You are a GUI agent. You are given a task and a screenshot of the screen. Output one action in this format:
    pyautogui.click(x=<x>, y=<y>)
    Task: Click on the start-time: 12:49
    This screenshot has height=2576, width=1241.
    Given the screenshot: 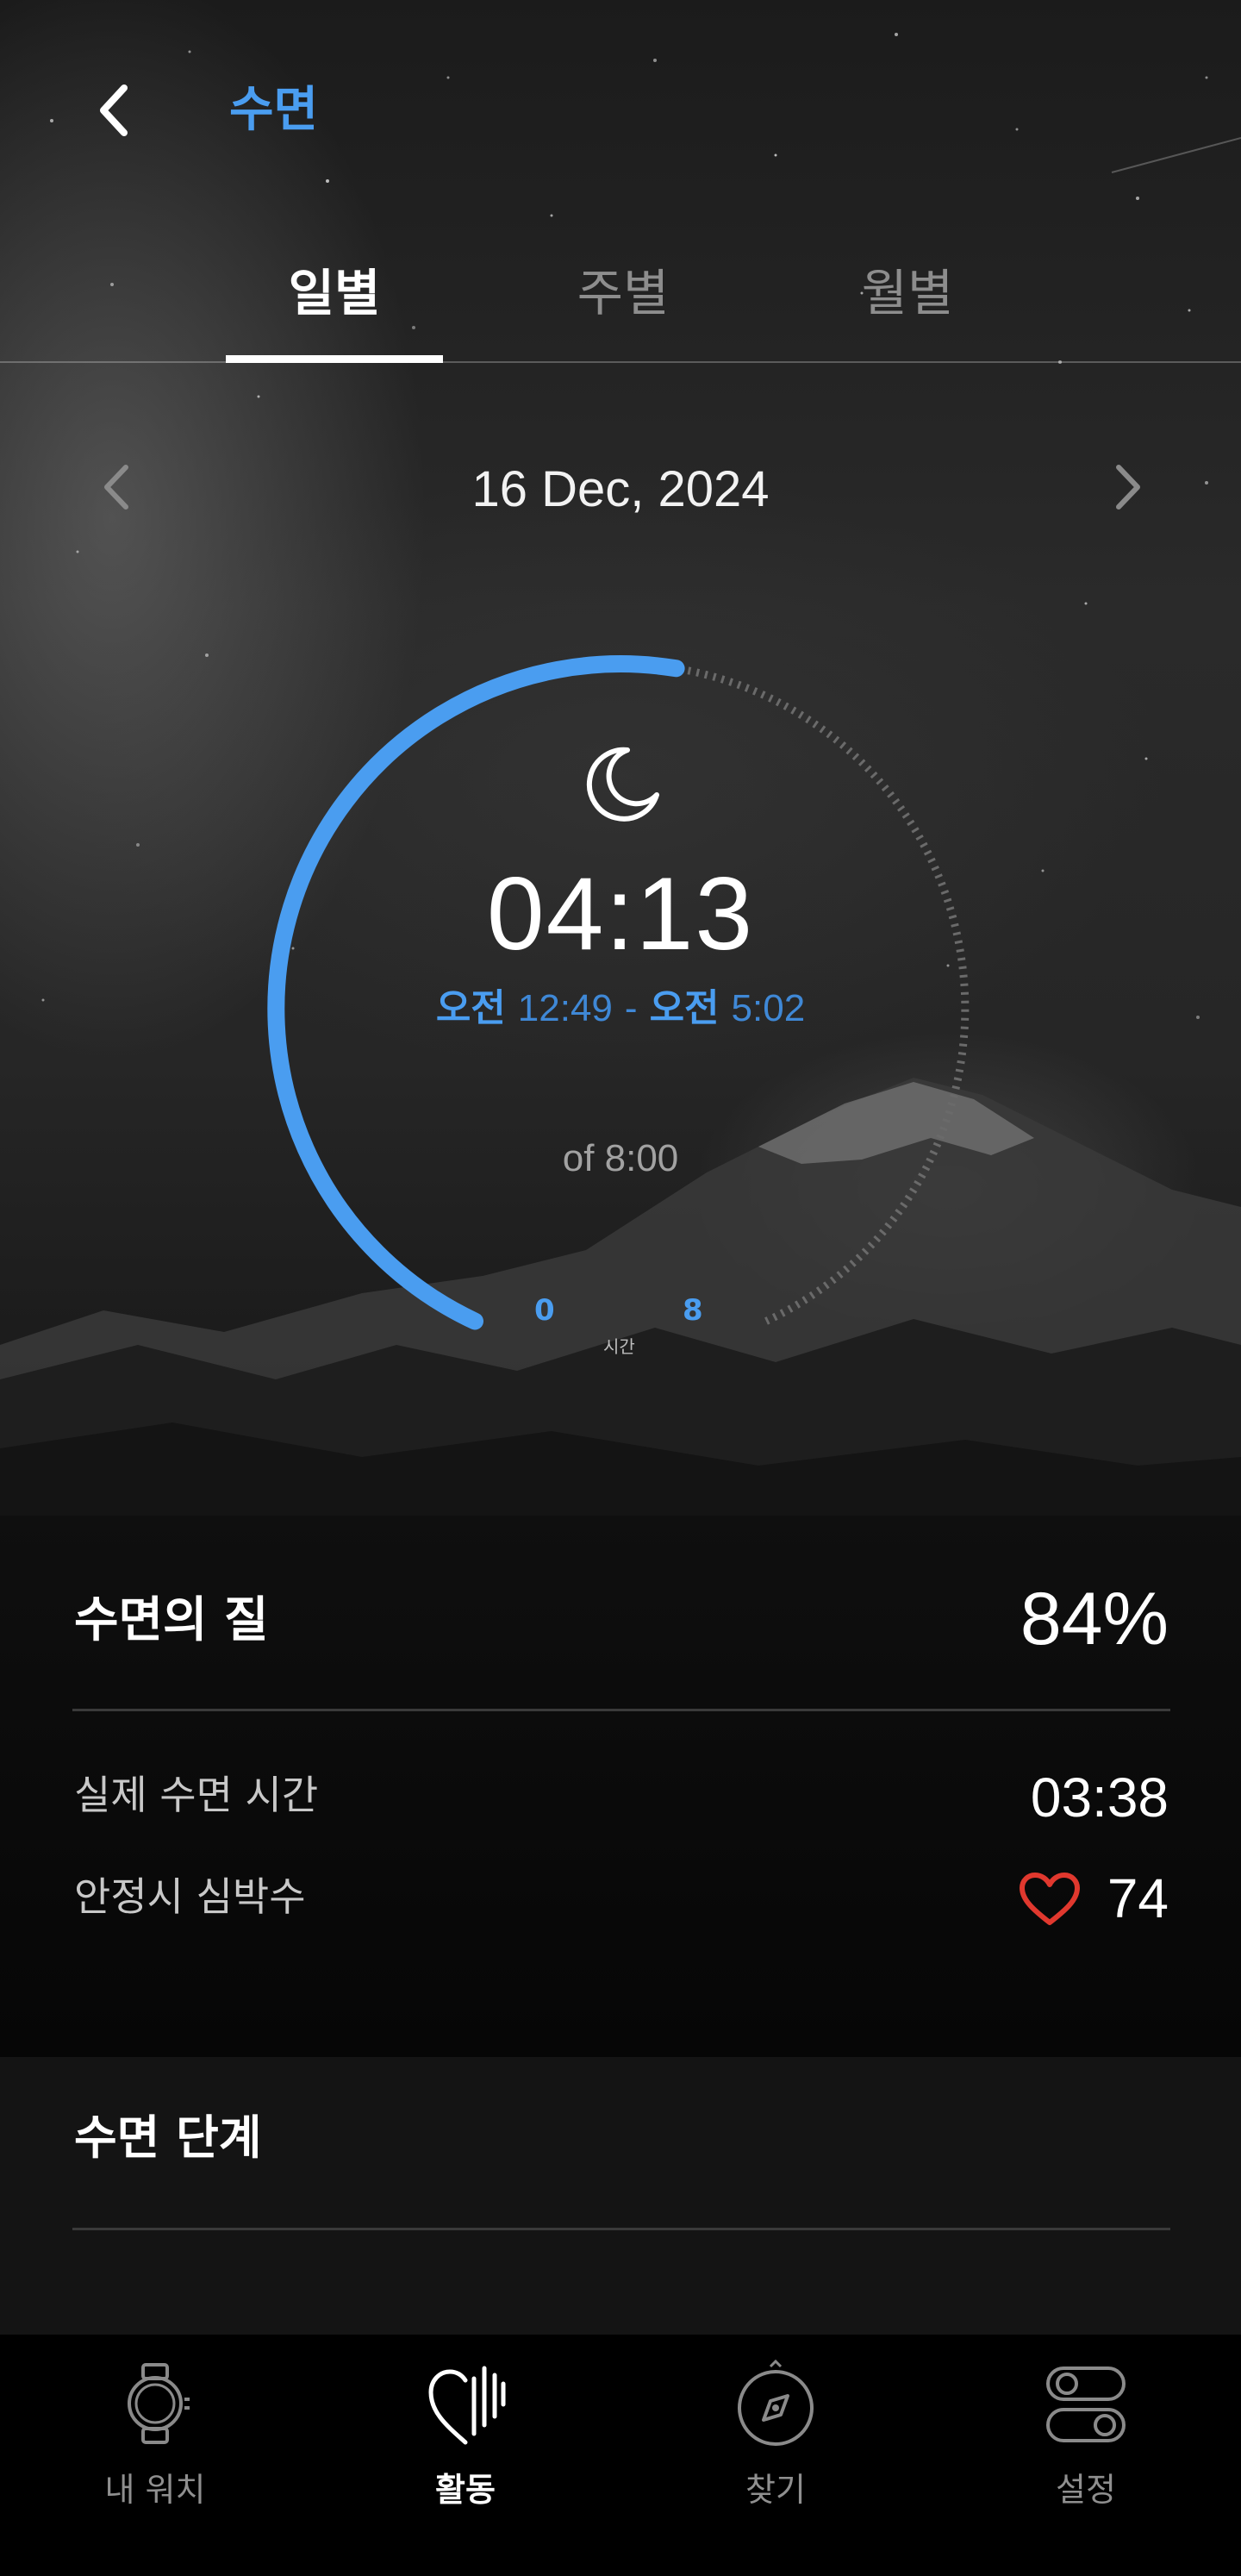 What is the action you would take?
    pyautogui.click(x=565, y=1008)
    